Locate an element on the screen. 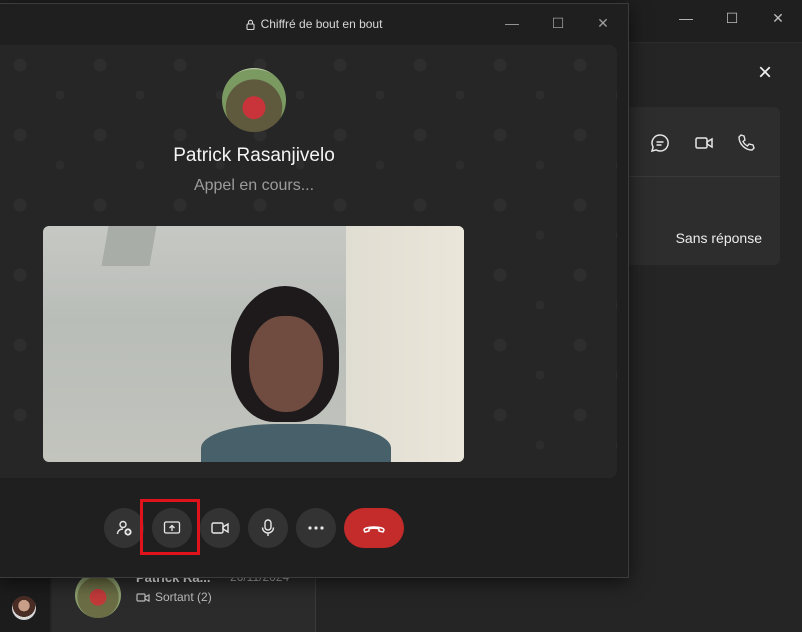 The width and height of the screenshot is (802, 632). more-options-button is located at coordinates (316, 528).